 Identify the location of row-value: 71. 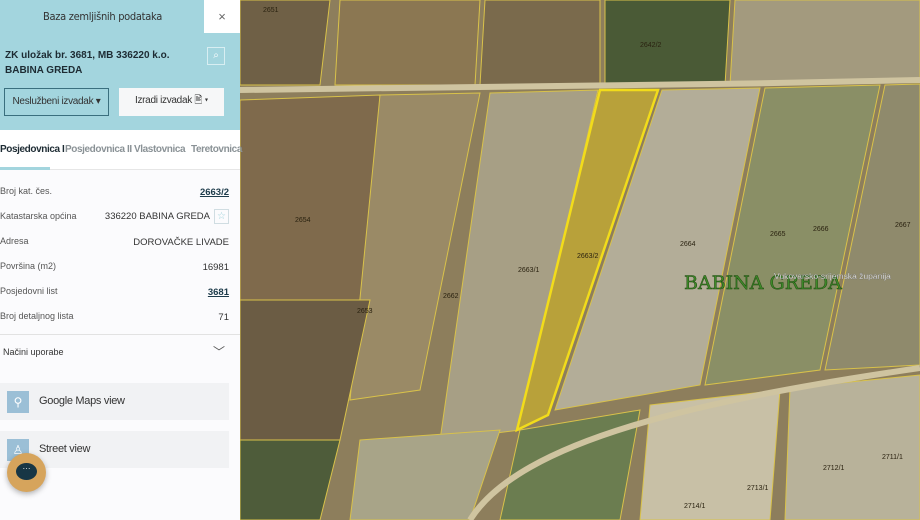
(223, 317).